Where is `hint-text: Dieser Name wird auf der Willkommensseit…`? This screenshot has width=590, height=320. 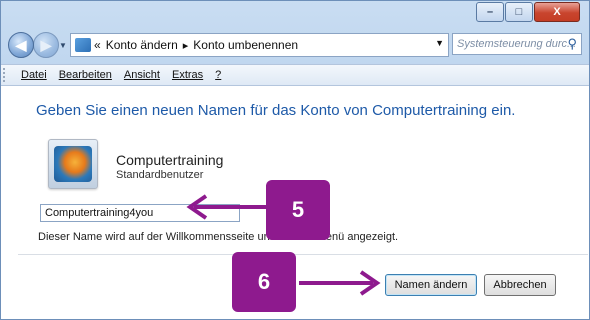
hint-text: Dieser Name wird auf der Willkommensseit… is located at coordinates (218, 237).